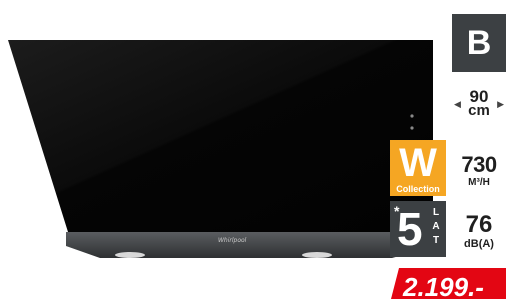 Image resolution: width=506 pixels, height=299 pixels. Describe the element at coordinates (436, 212) in the screenshot. I see `warranty-letter: L` at that location.